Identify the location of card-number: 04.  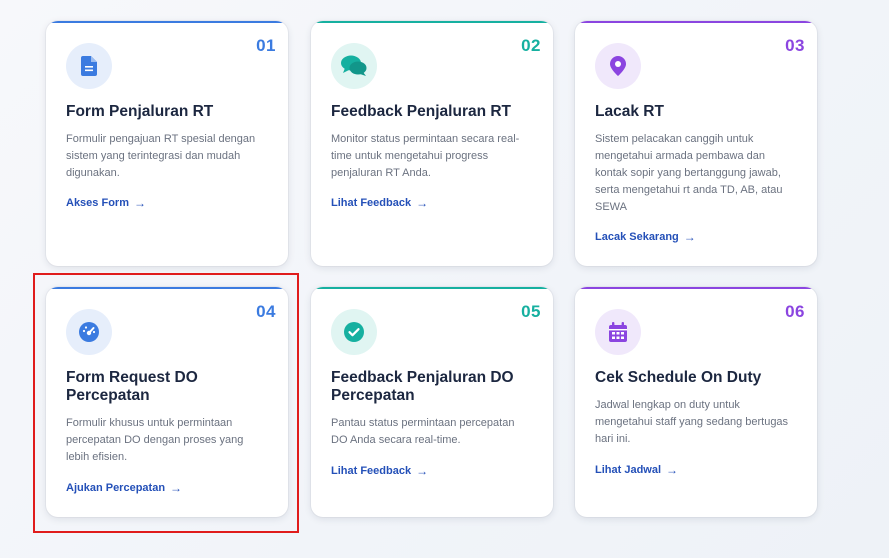
(266, 311).